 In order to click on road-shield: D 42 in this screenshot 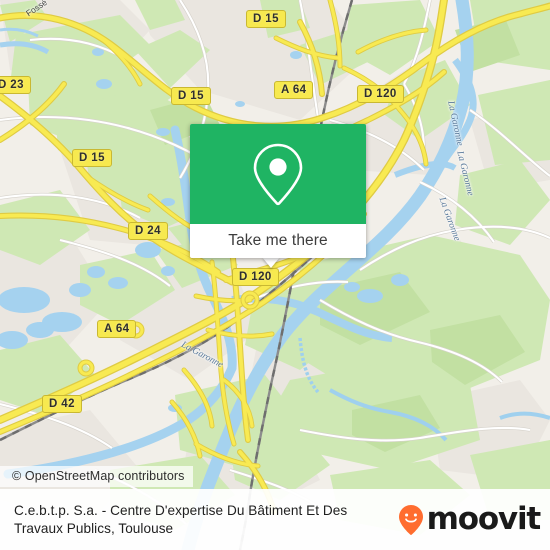, I will do `click(62, 404)`.